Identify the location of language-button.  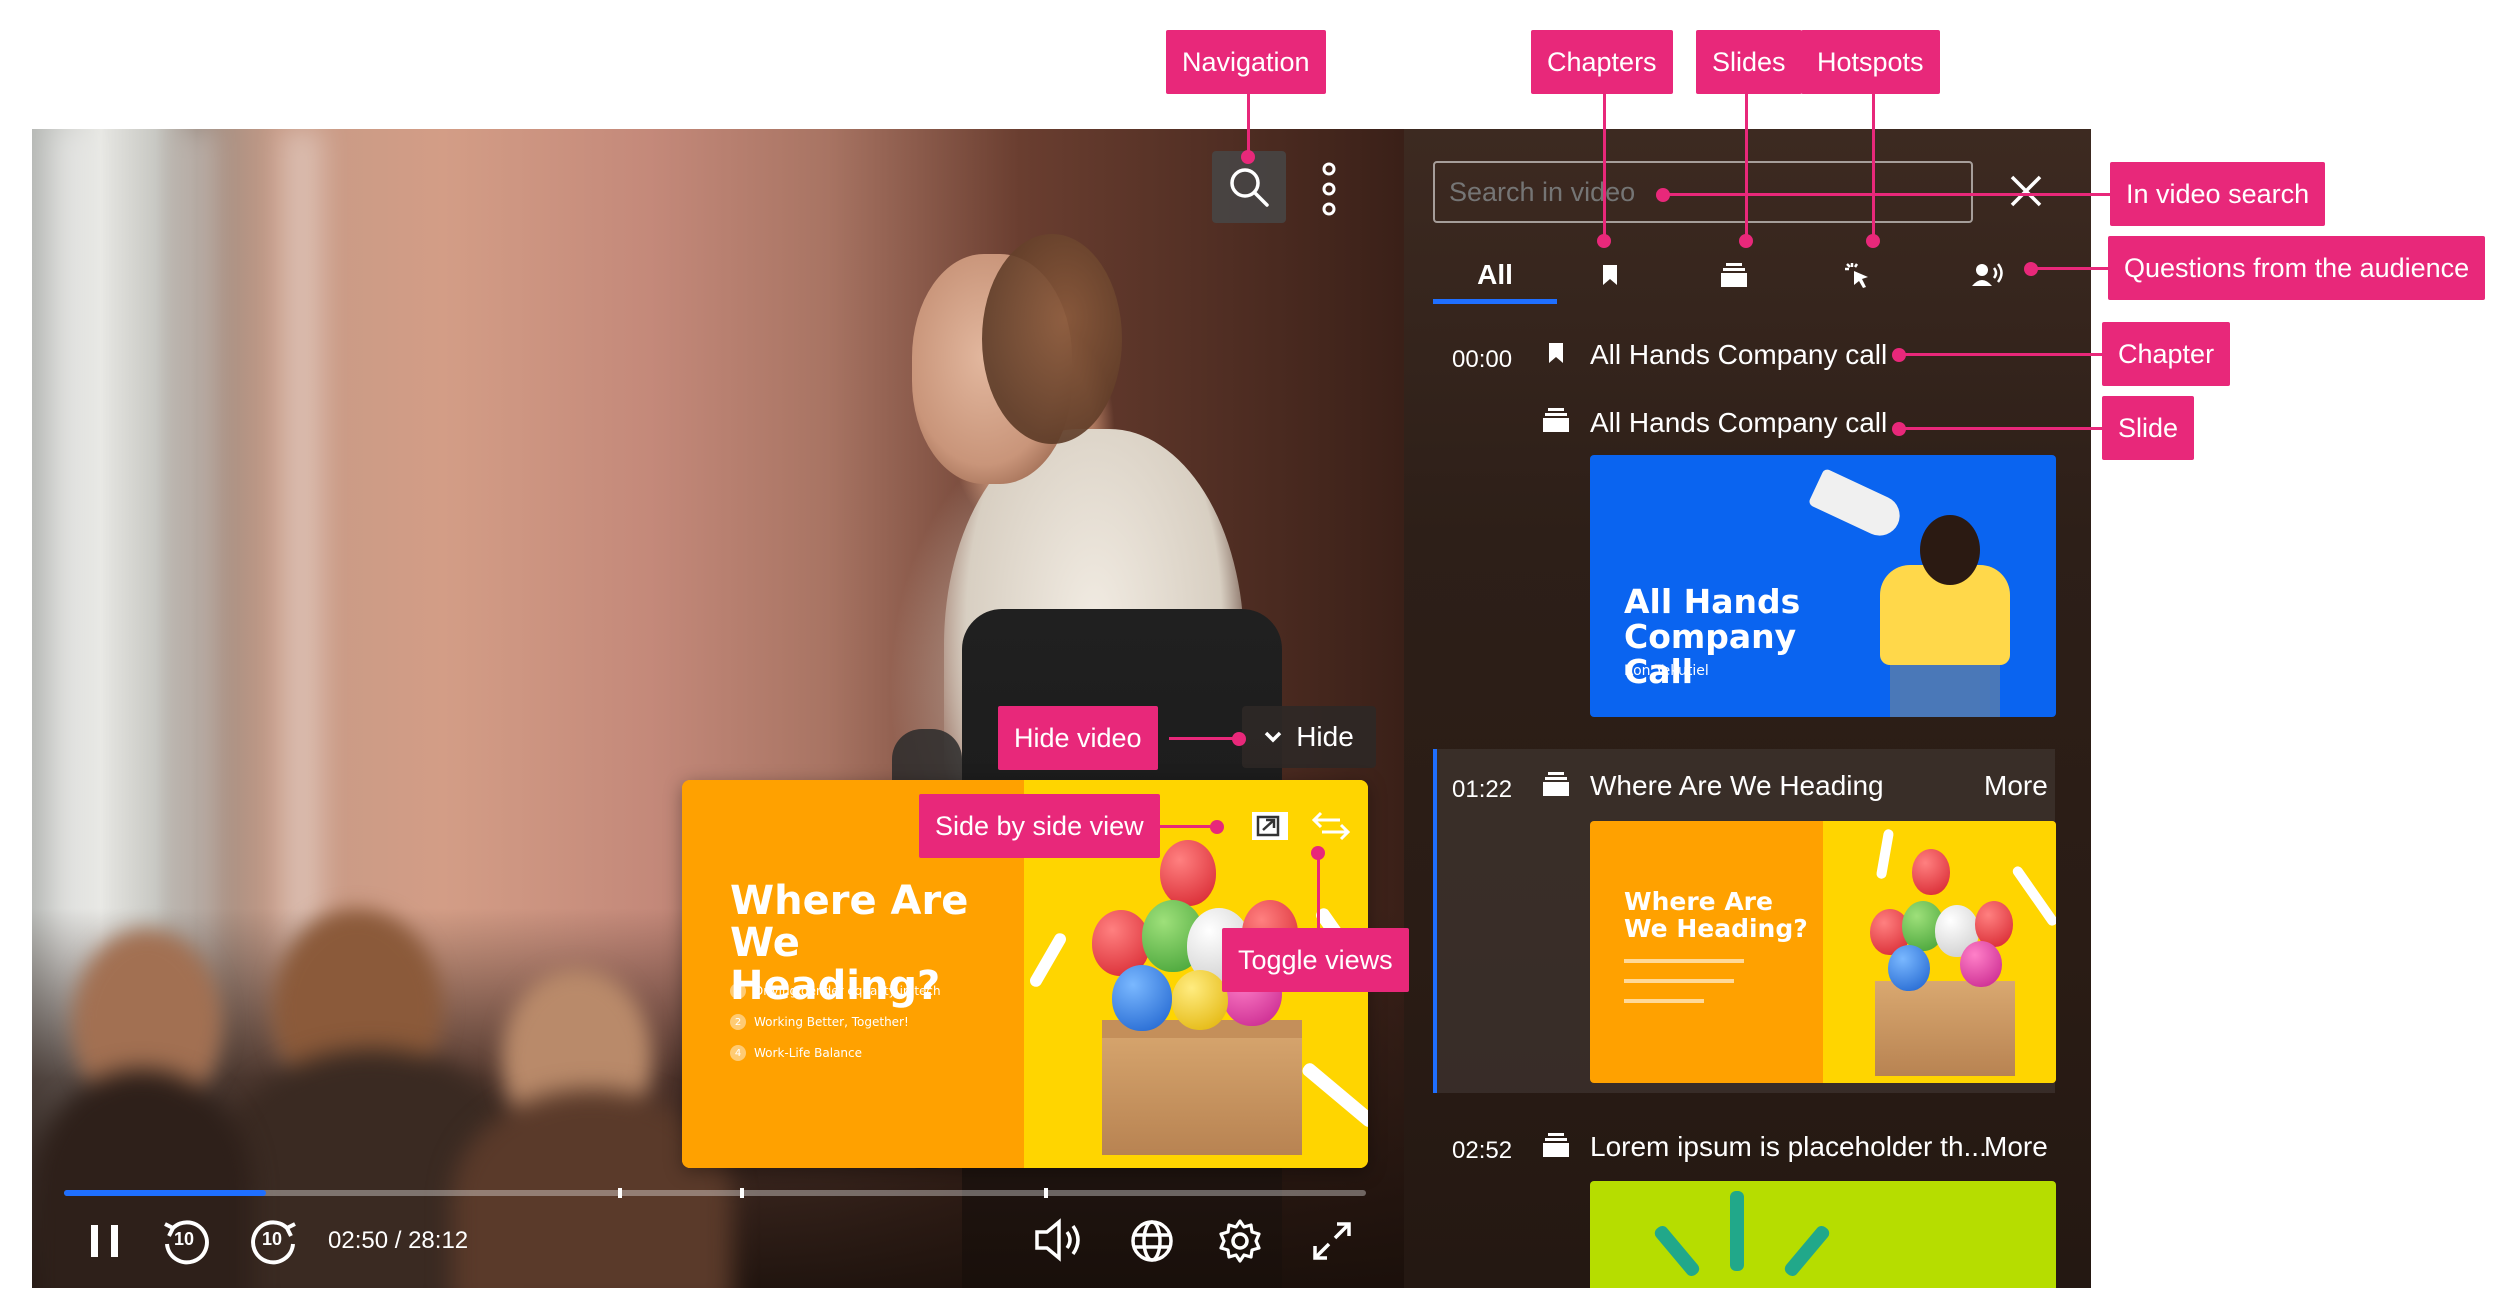
(1152, 1241).